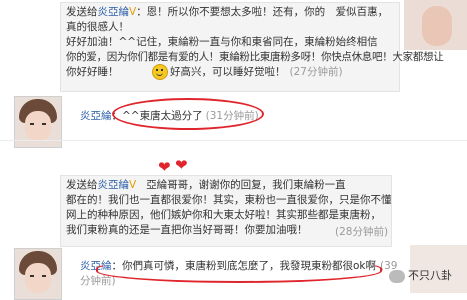  Describe the element at coordinates (92, 72) in the screenshot. I see `message-1-line-5: 你好好睡！` at that location.